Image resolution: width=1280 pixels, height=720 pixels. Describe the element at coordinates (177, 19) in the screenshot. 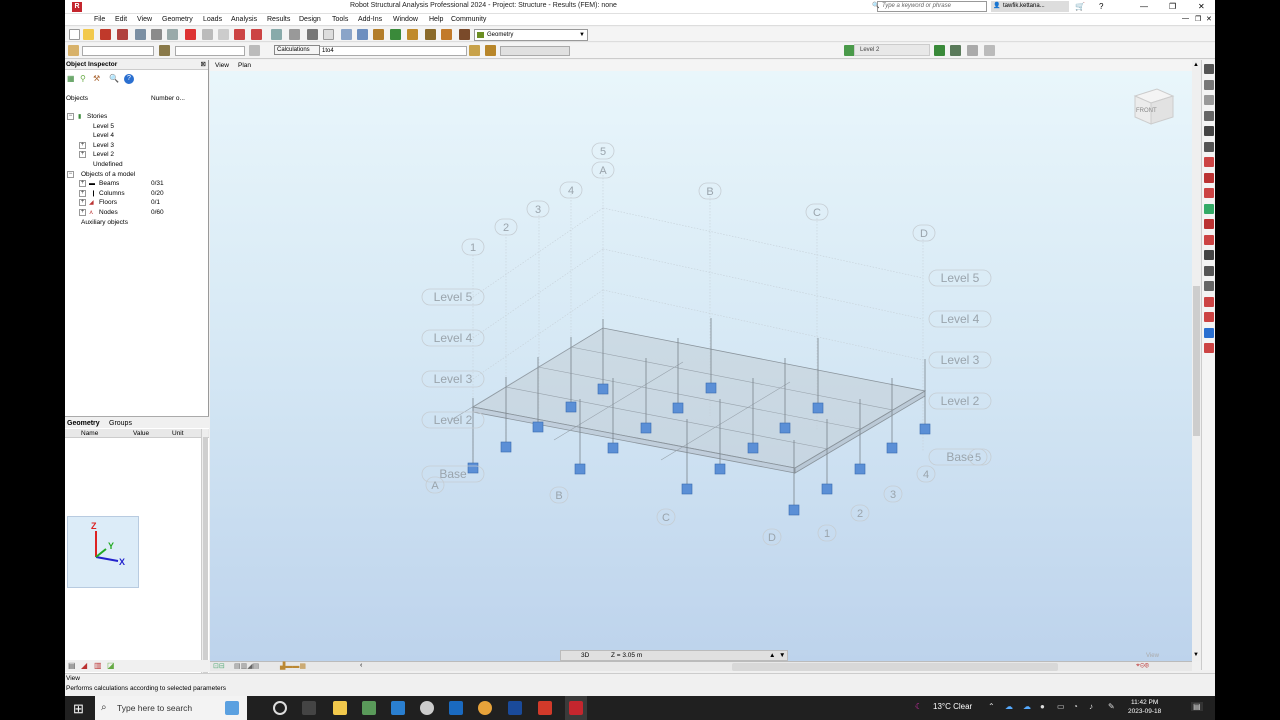

I see `menu-geometry: Geometry` at that location.